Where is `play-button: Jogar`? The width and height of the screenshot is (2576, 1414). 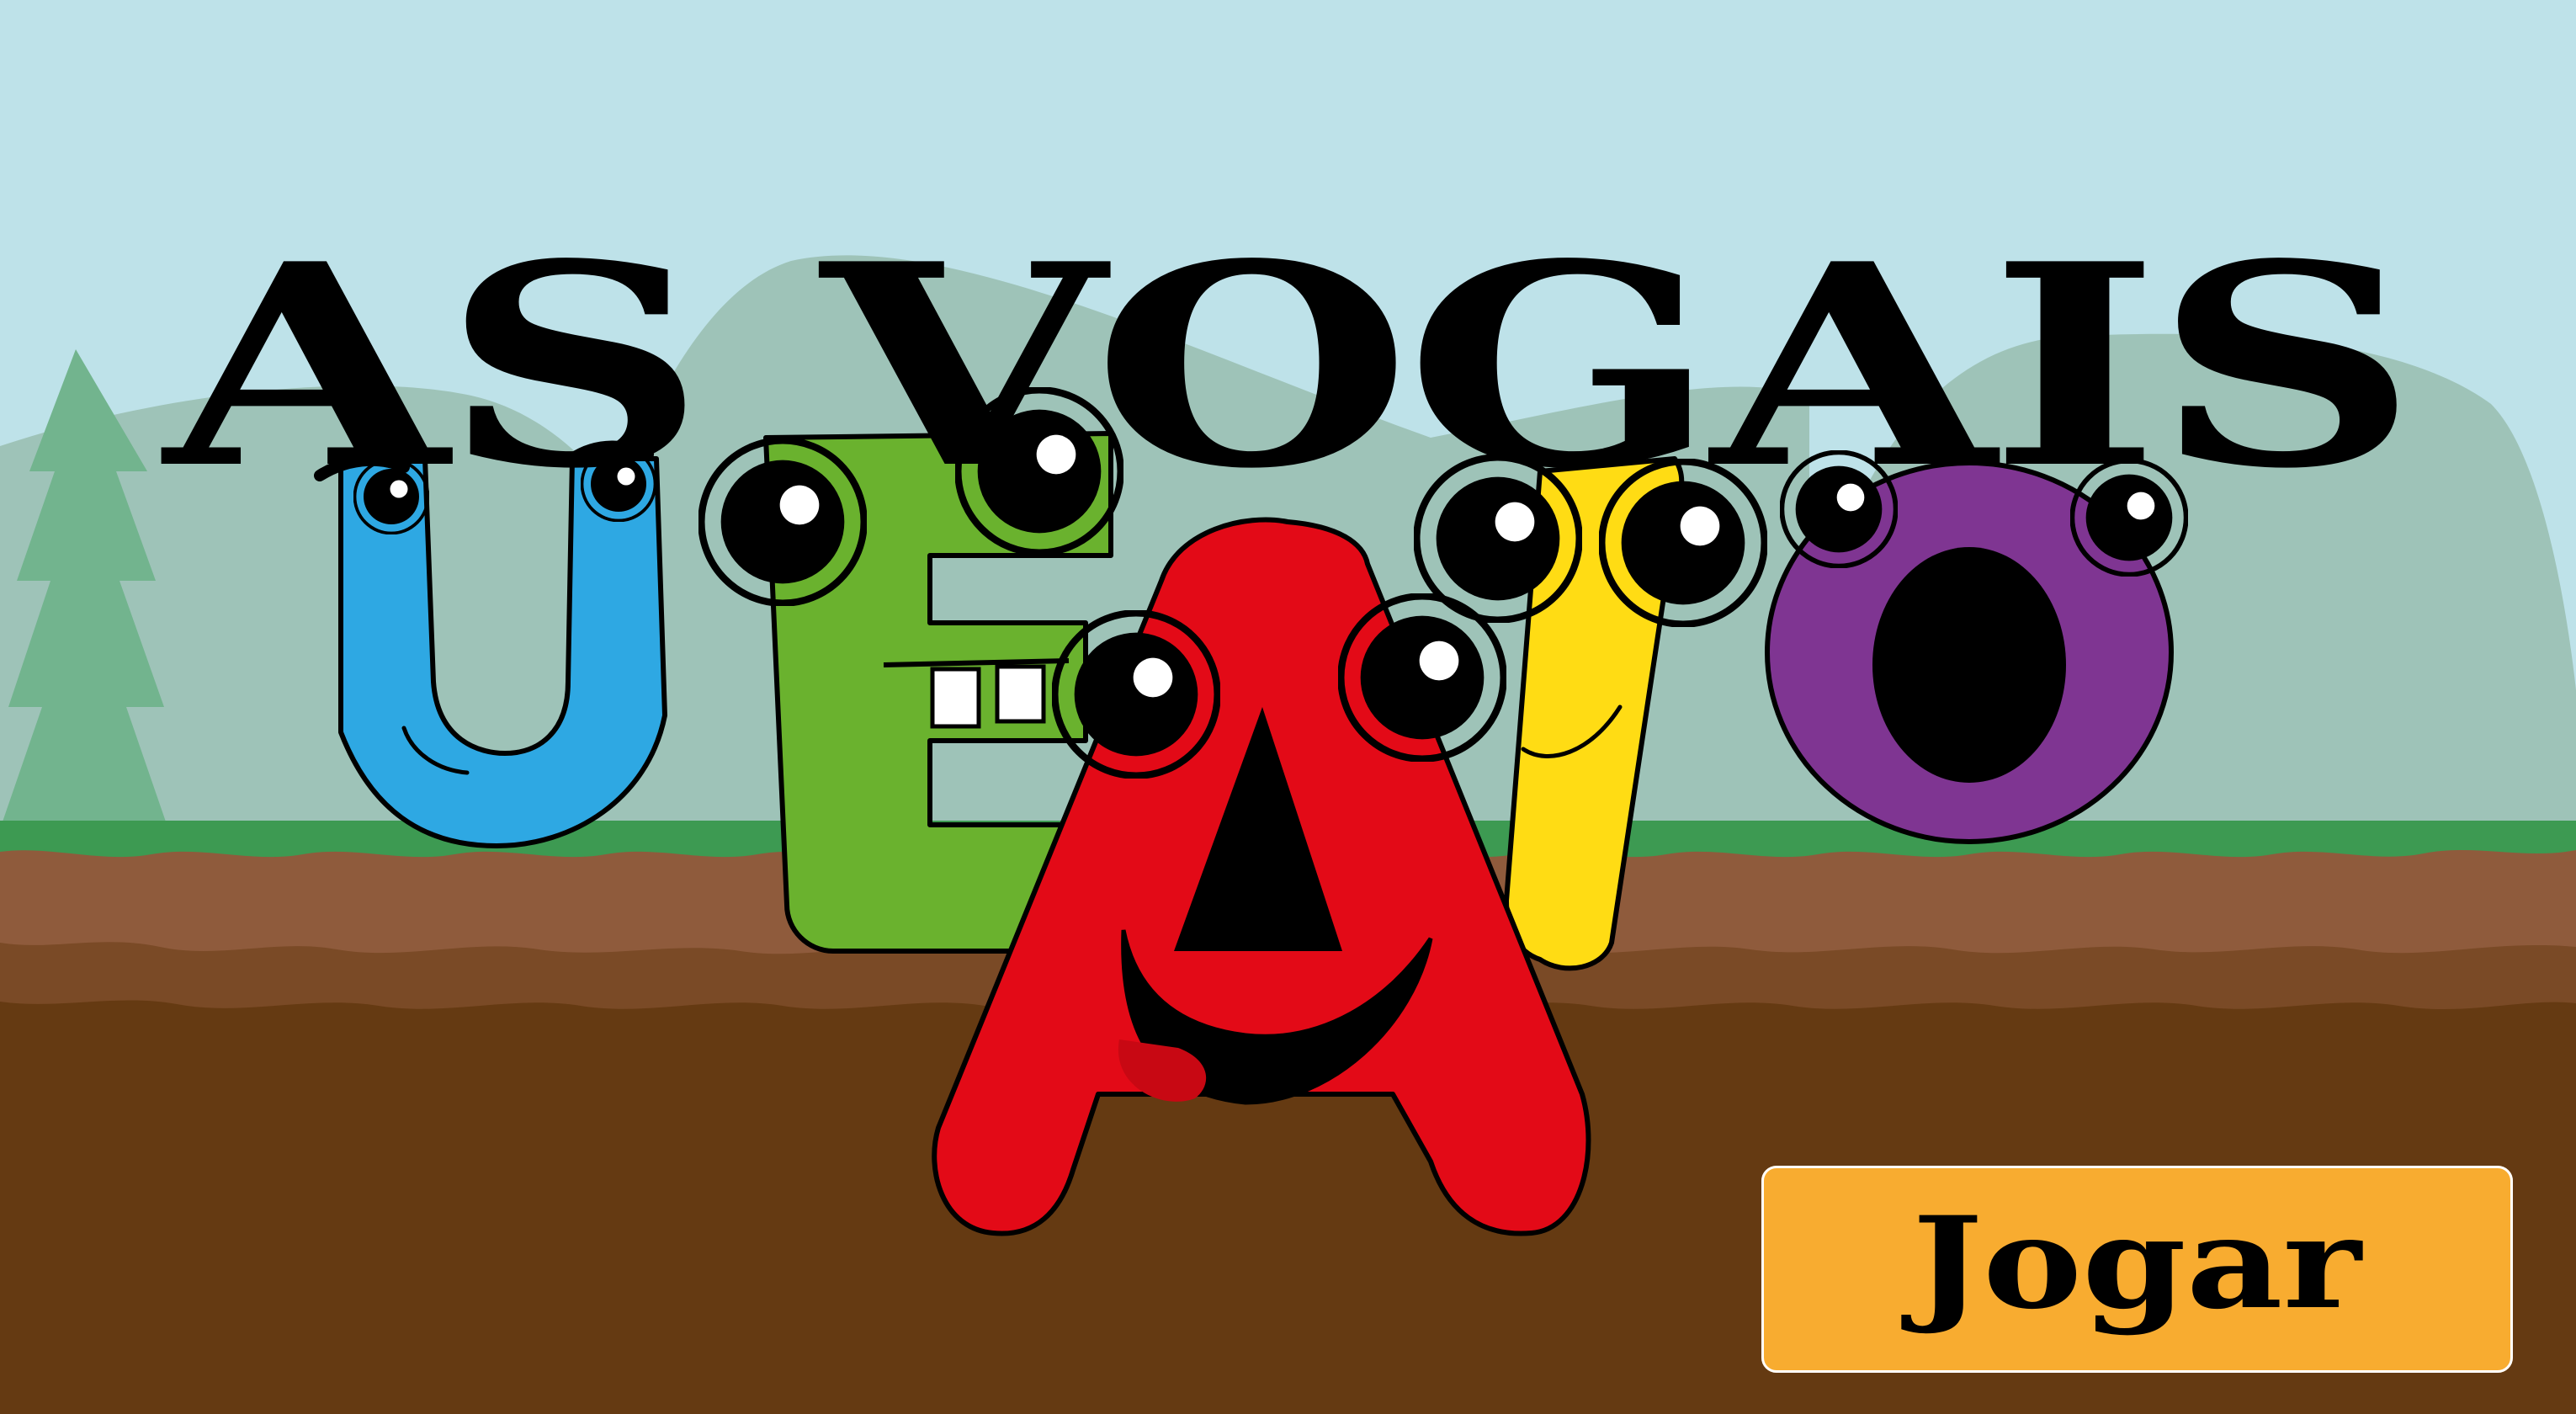
play-button: Jogar is located at coordinates (2137, 1269).